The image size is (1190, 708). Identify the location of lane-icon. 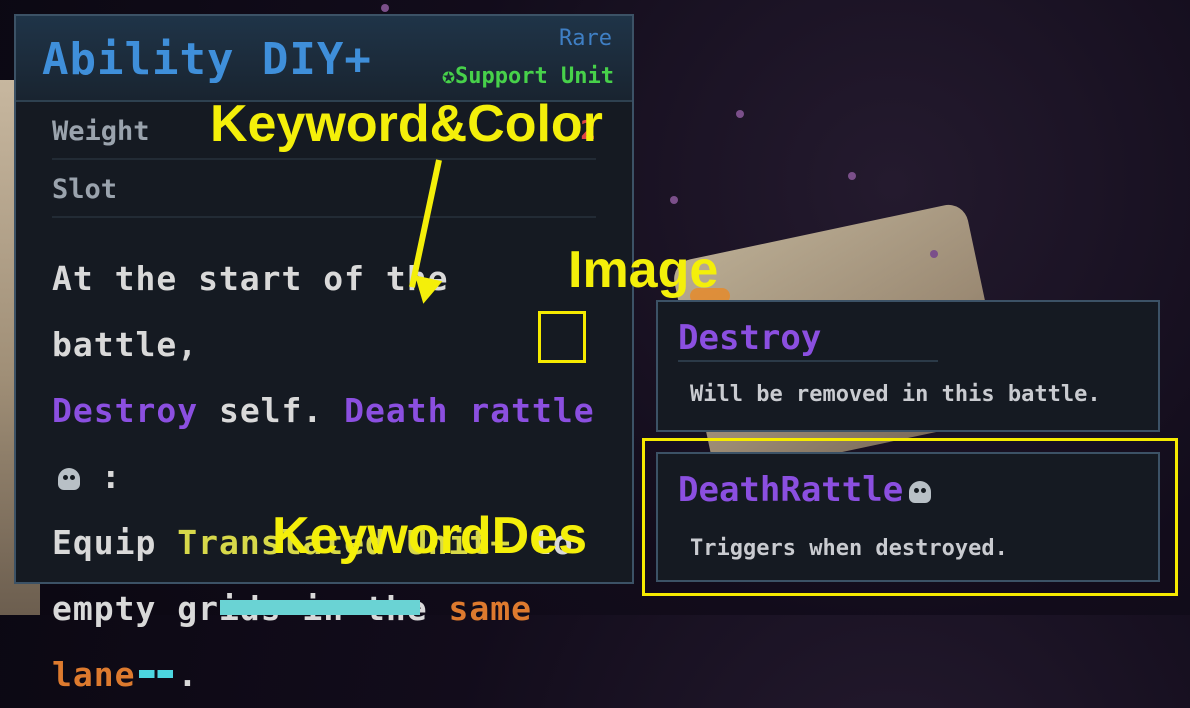
(156, 673).